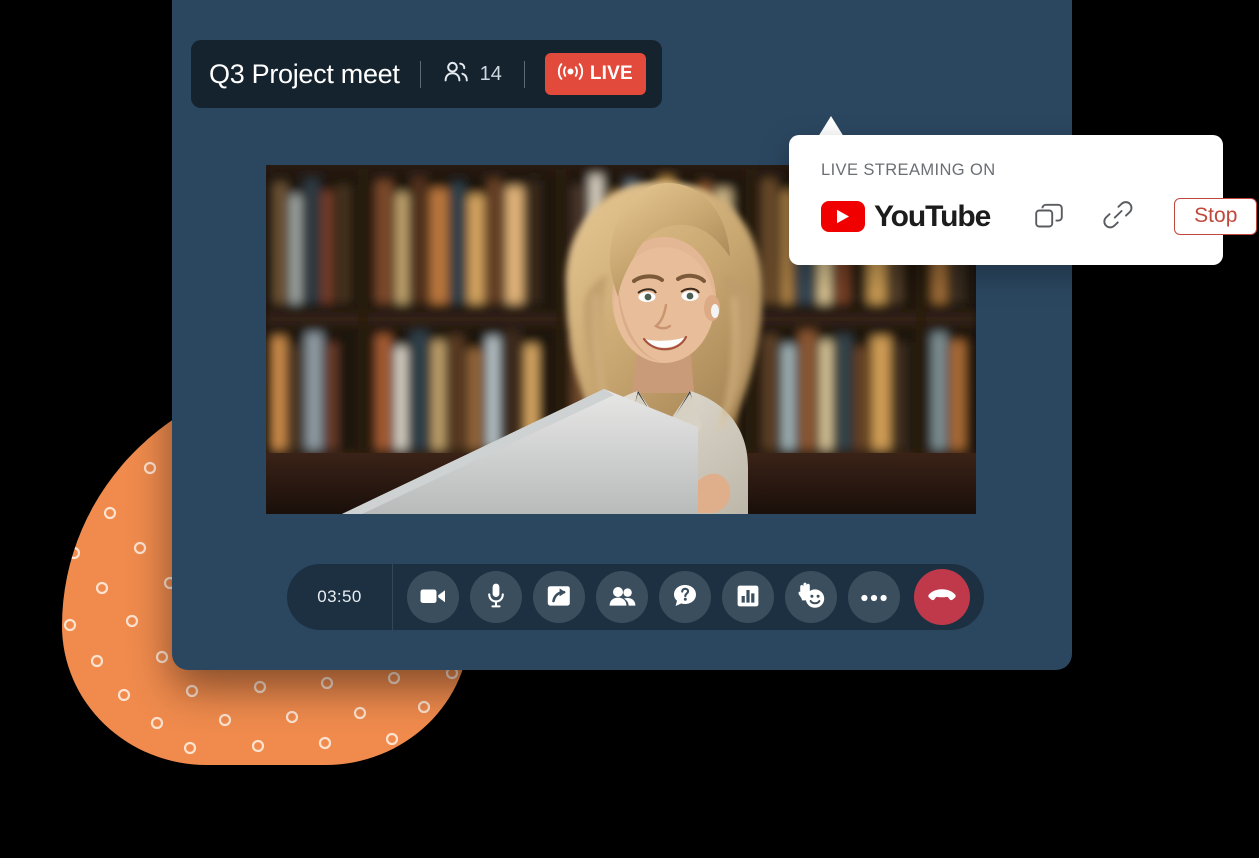 Image resolution: width=1259 pixels, height=858 pixels. I want to click on popover-arrow, so click(831, 126).